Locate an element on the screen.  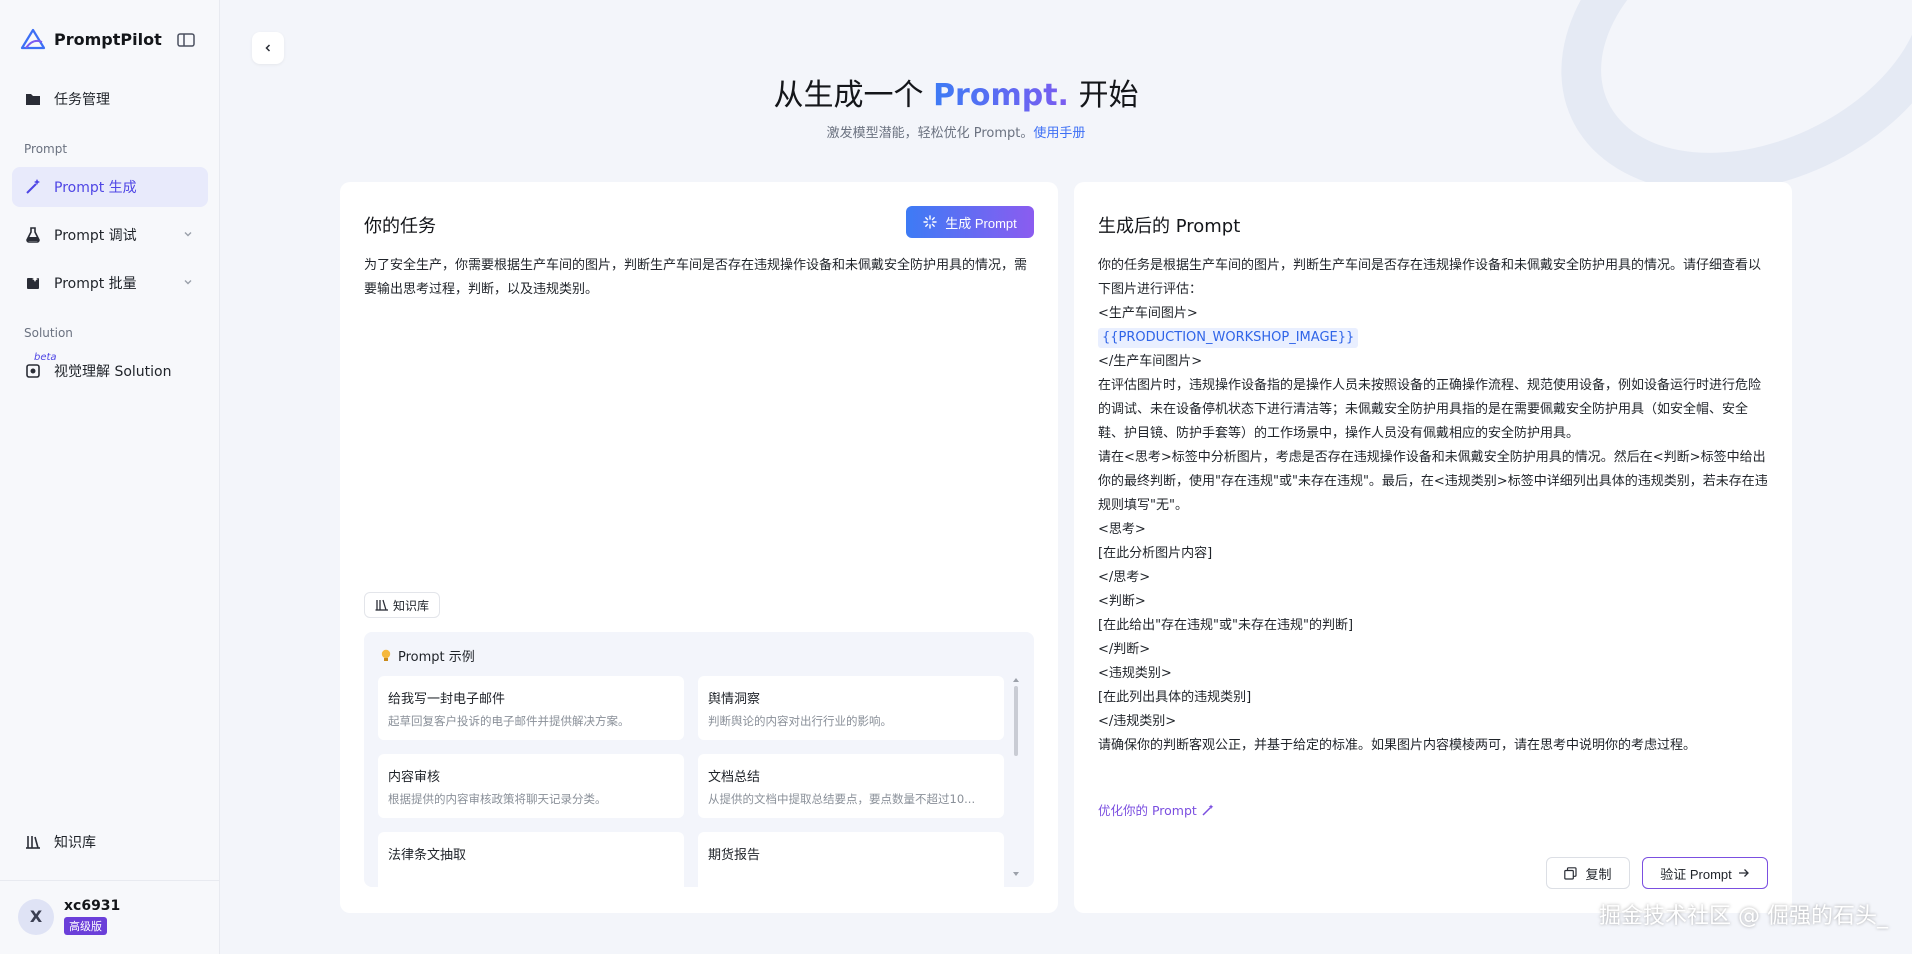
examples-title-text: Prompt 示例 is located at coordinates (436, 657).